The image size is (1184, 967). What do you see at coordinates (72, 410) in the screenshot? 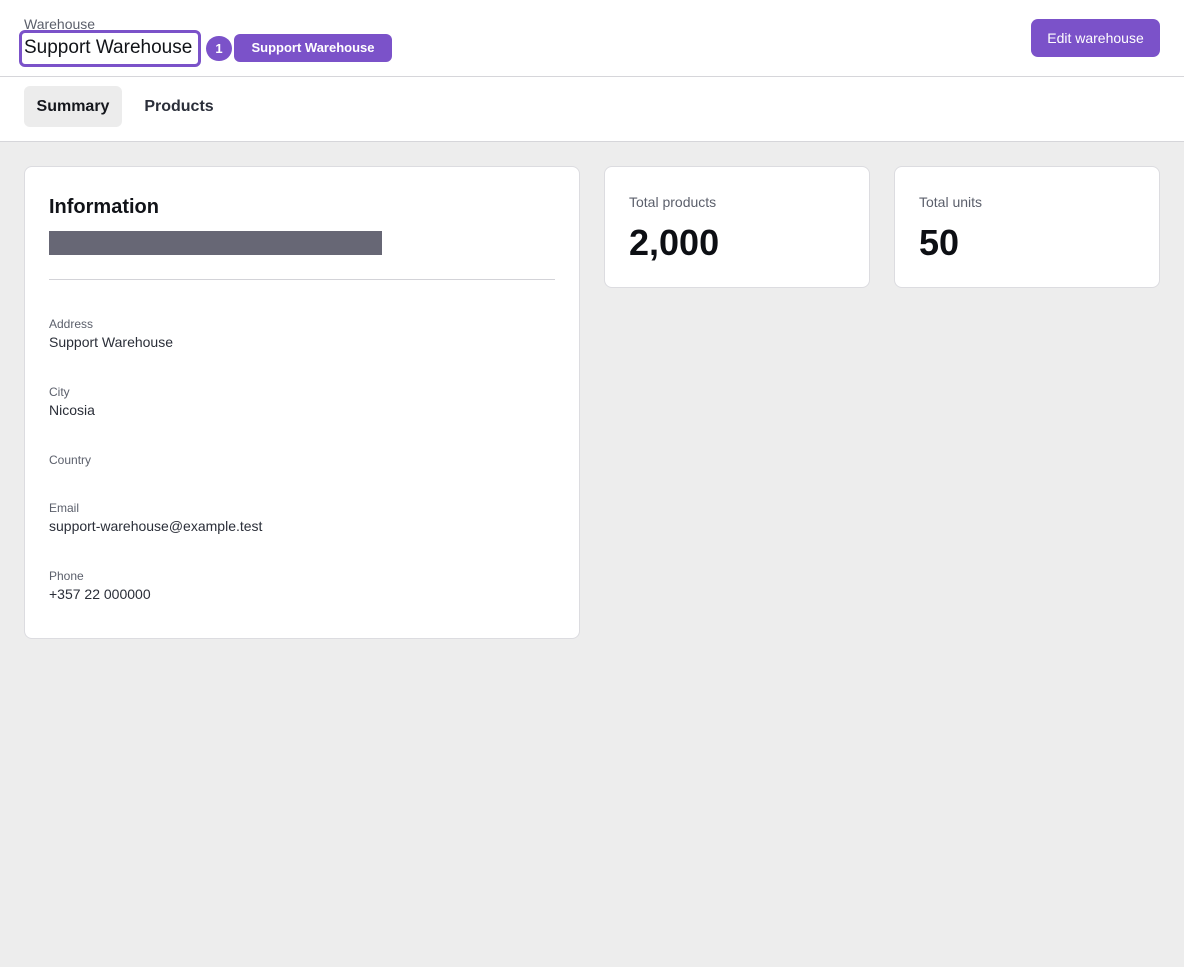
I see `city-value: Nicosia` at bounding box center [72, 410].